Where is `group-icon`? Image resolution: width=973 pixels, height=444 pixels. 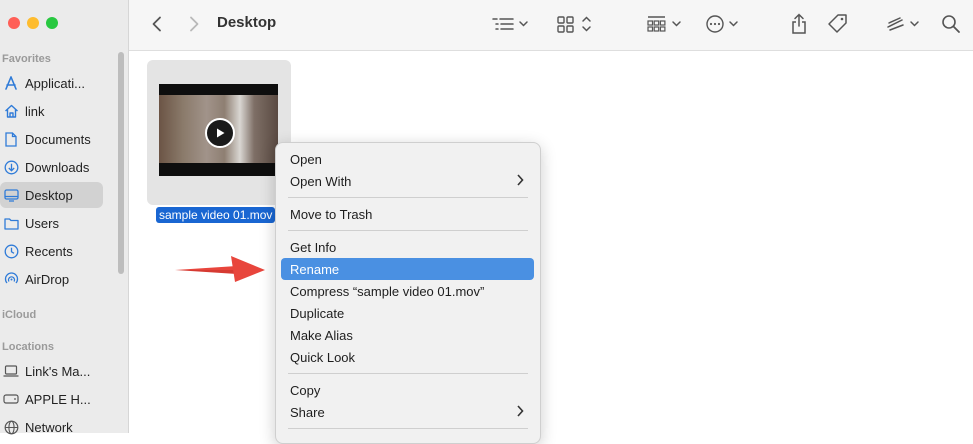 group-icon is located at coordinates (664, 24).